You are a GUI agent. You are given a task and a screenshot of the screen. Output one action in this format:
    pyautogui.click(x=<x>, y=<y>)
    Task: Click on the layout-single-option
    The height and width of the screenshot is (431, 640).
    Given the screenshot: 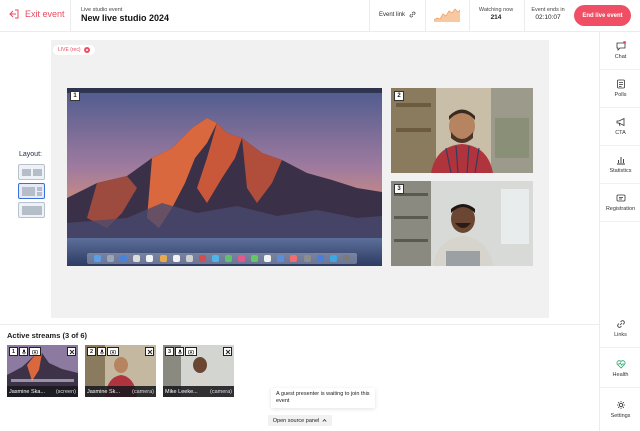 What is the action you would take?
    pyautogui.click(x=31, y=210)
    